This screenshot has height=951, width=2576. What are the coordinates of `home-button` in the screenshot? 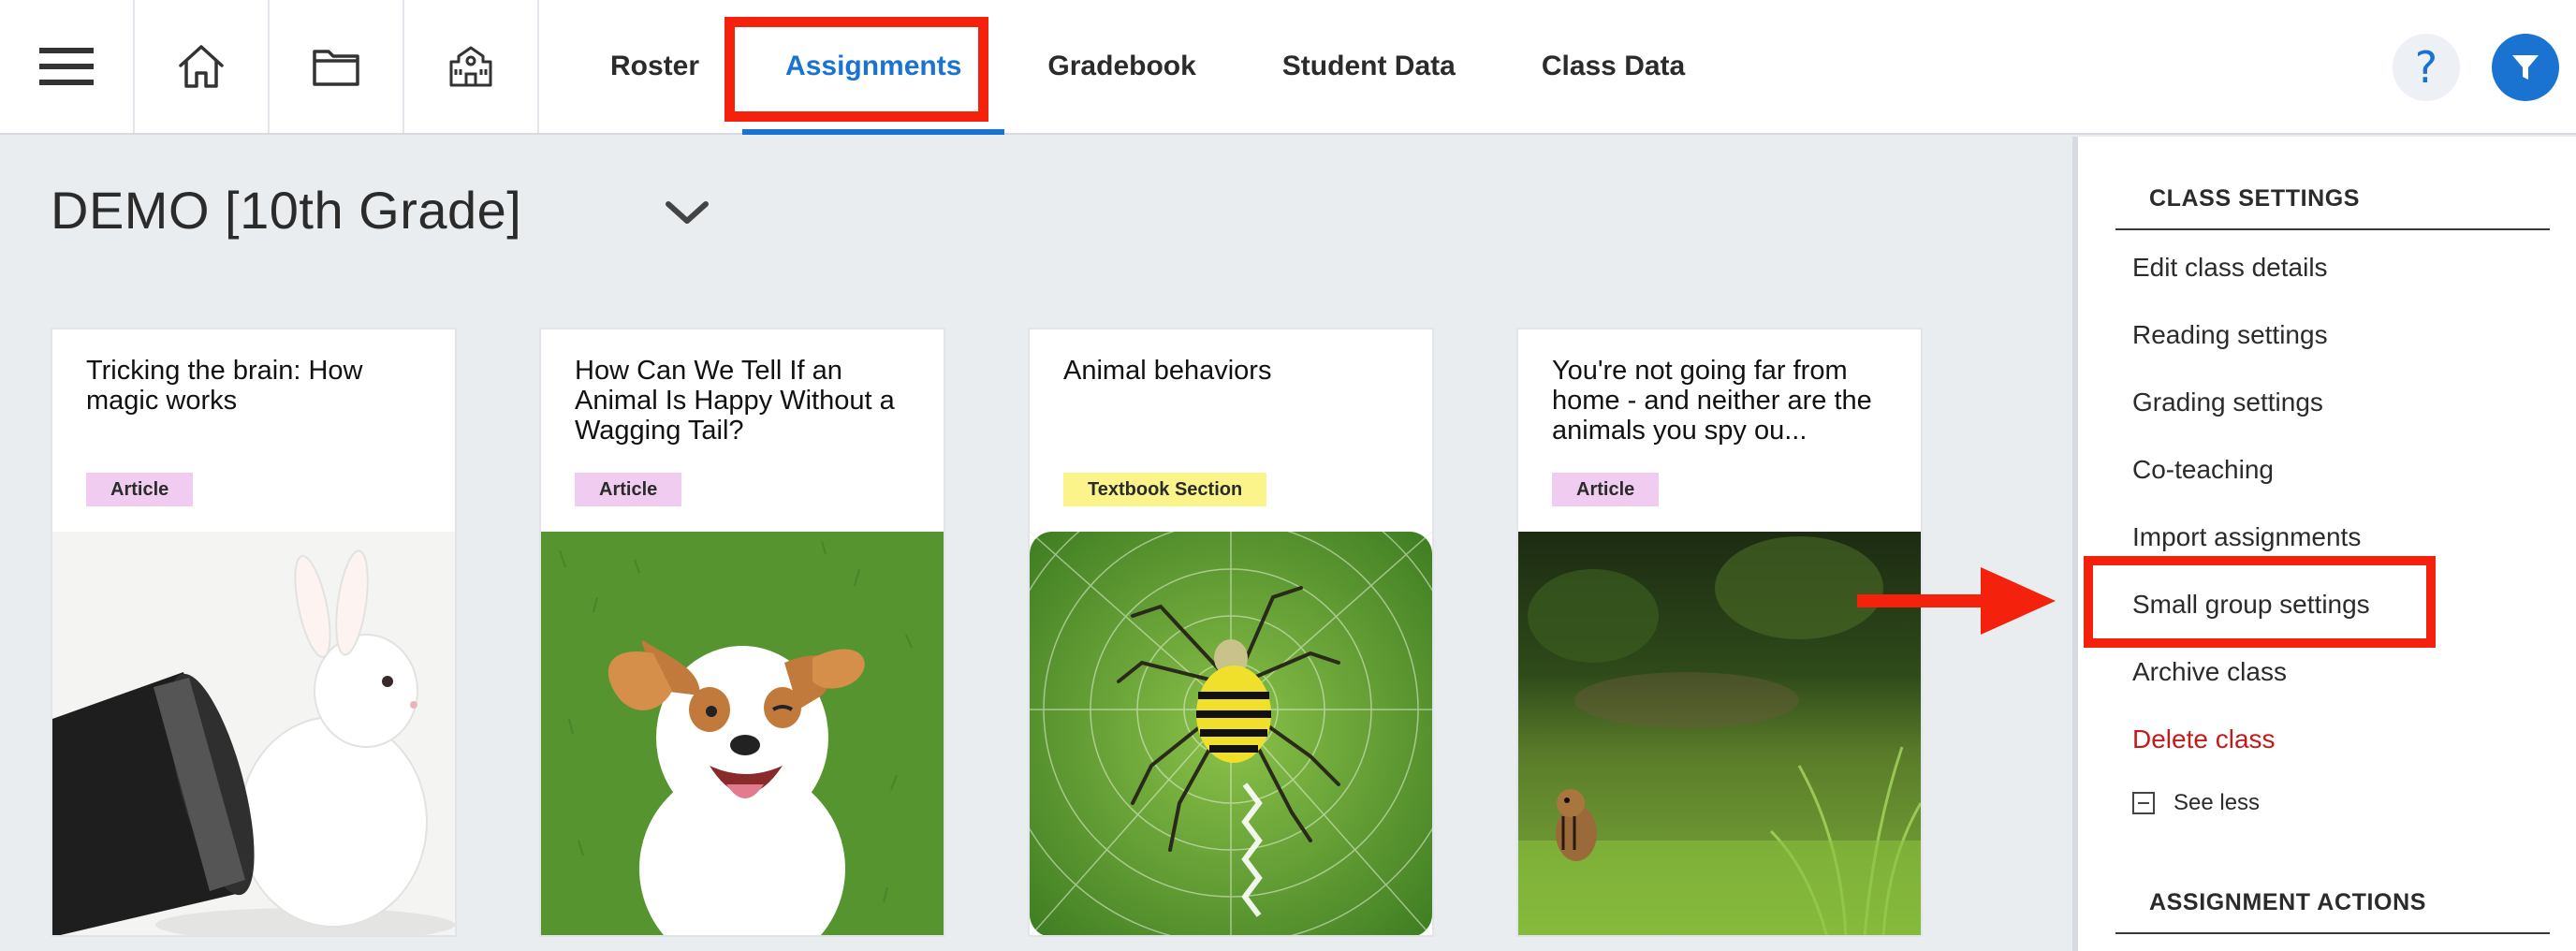 It's located at (202, 66).